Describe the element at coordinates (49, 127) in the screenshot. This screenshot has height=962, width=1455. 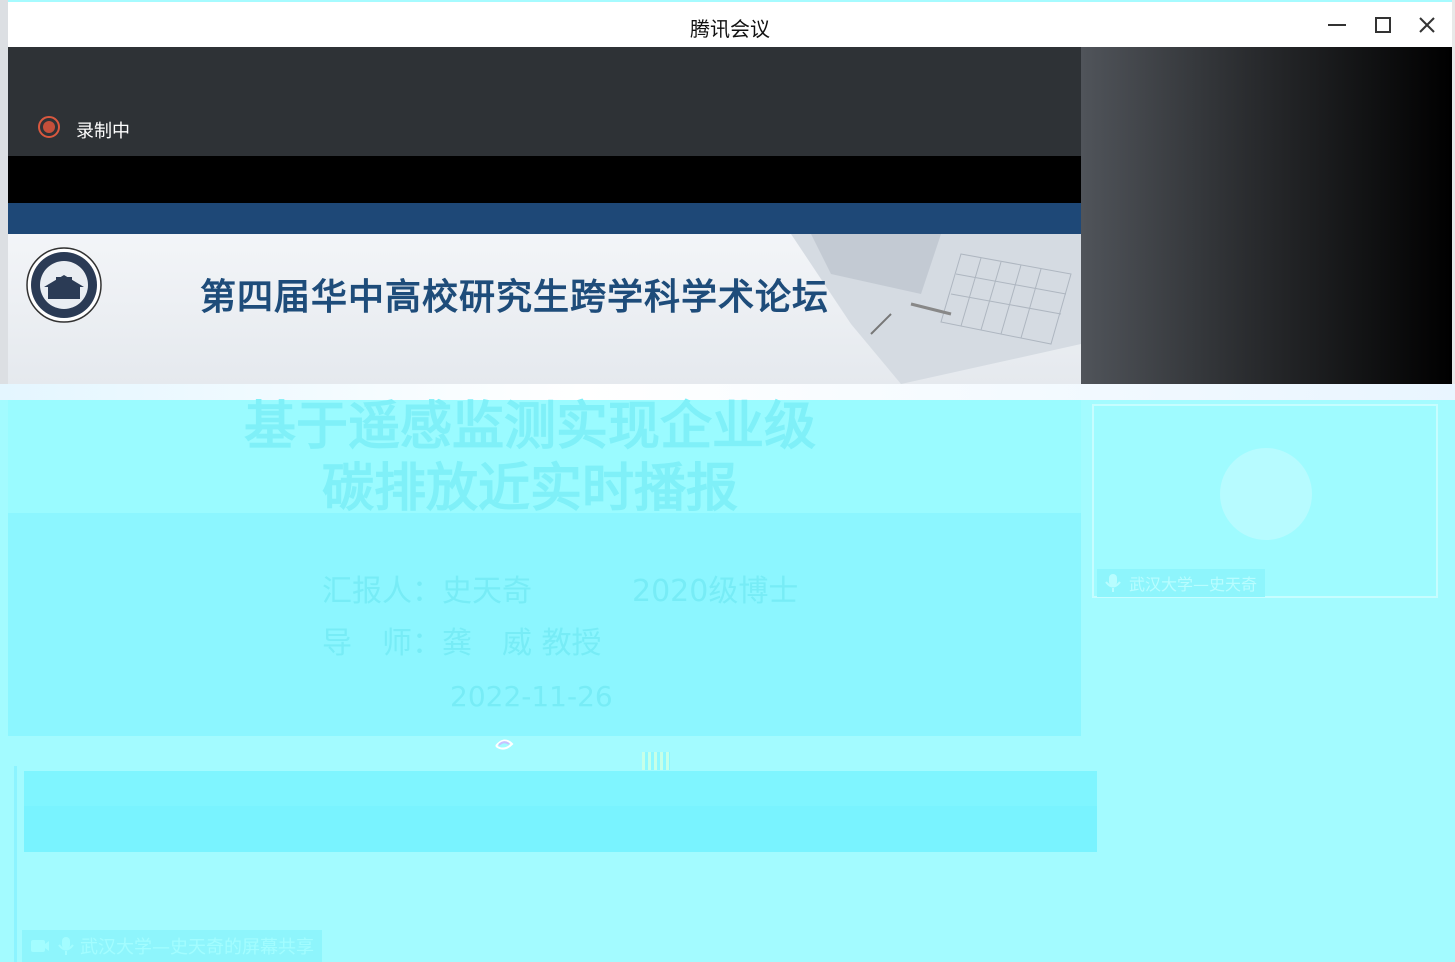
I see `record-icon` at that location.